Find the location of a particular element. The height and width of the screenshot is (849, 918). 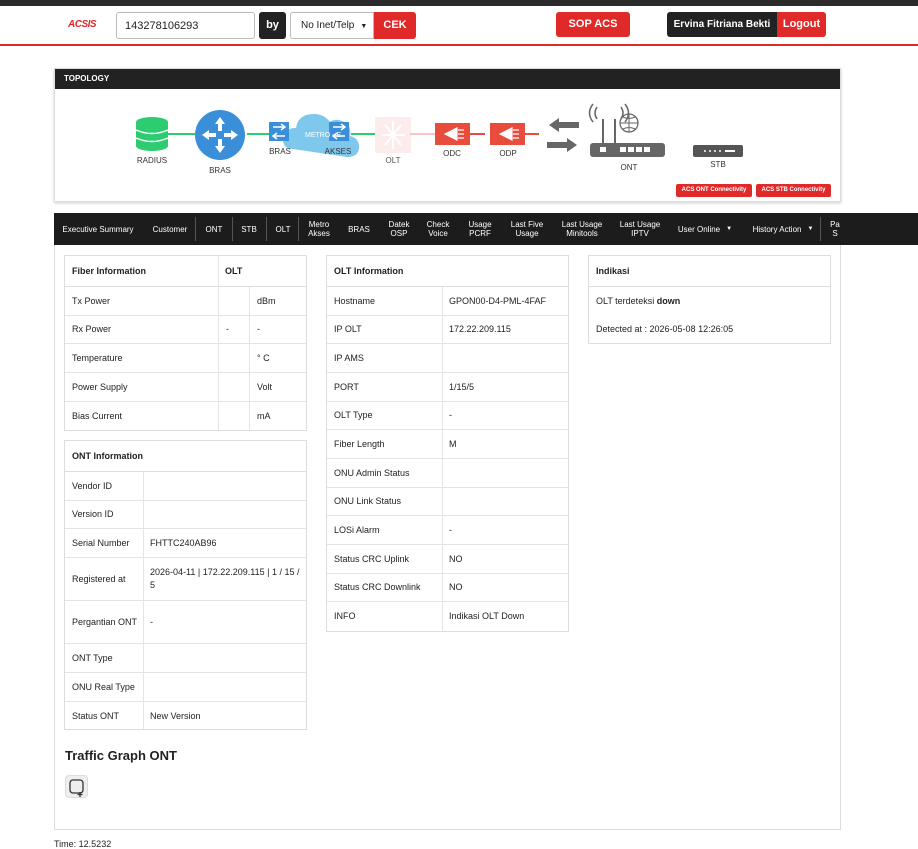

row-unit: mA is located at coordinates (264, 415).